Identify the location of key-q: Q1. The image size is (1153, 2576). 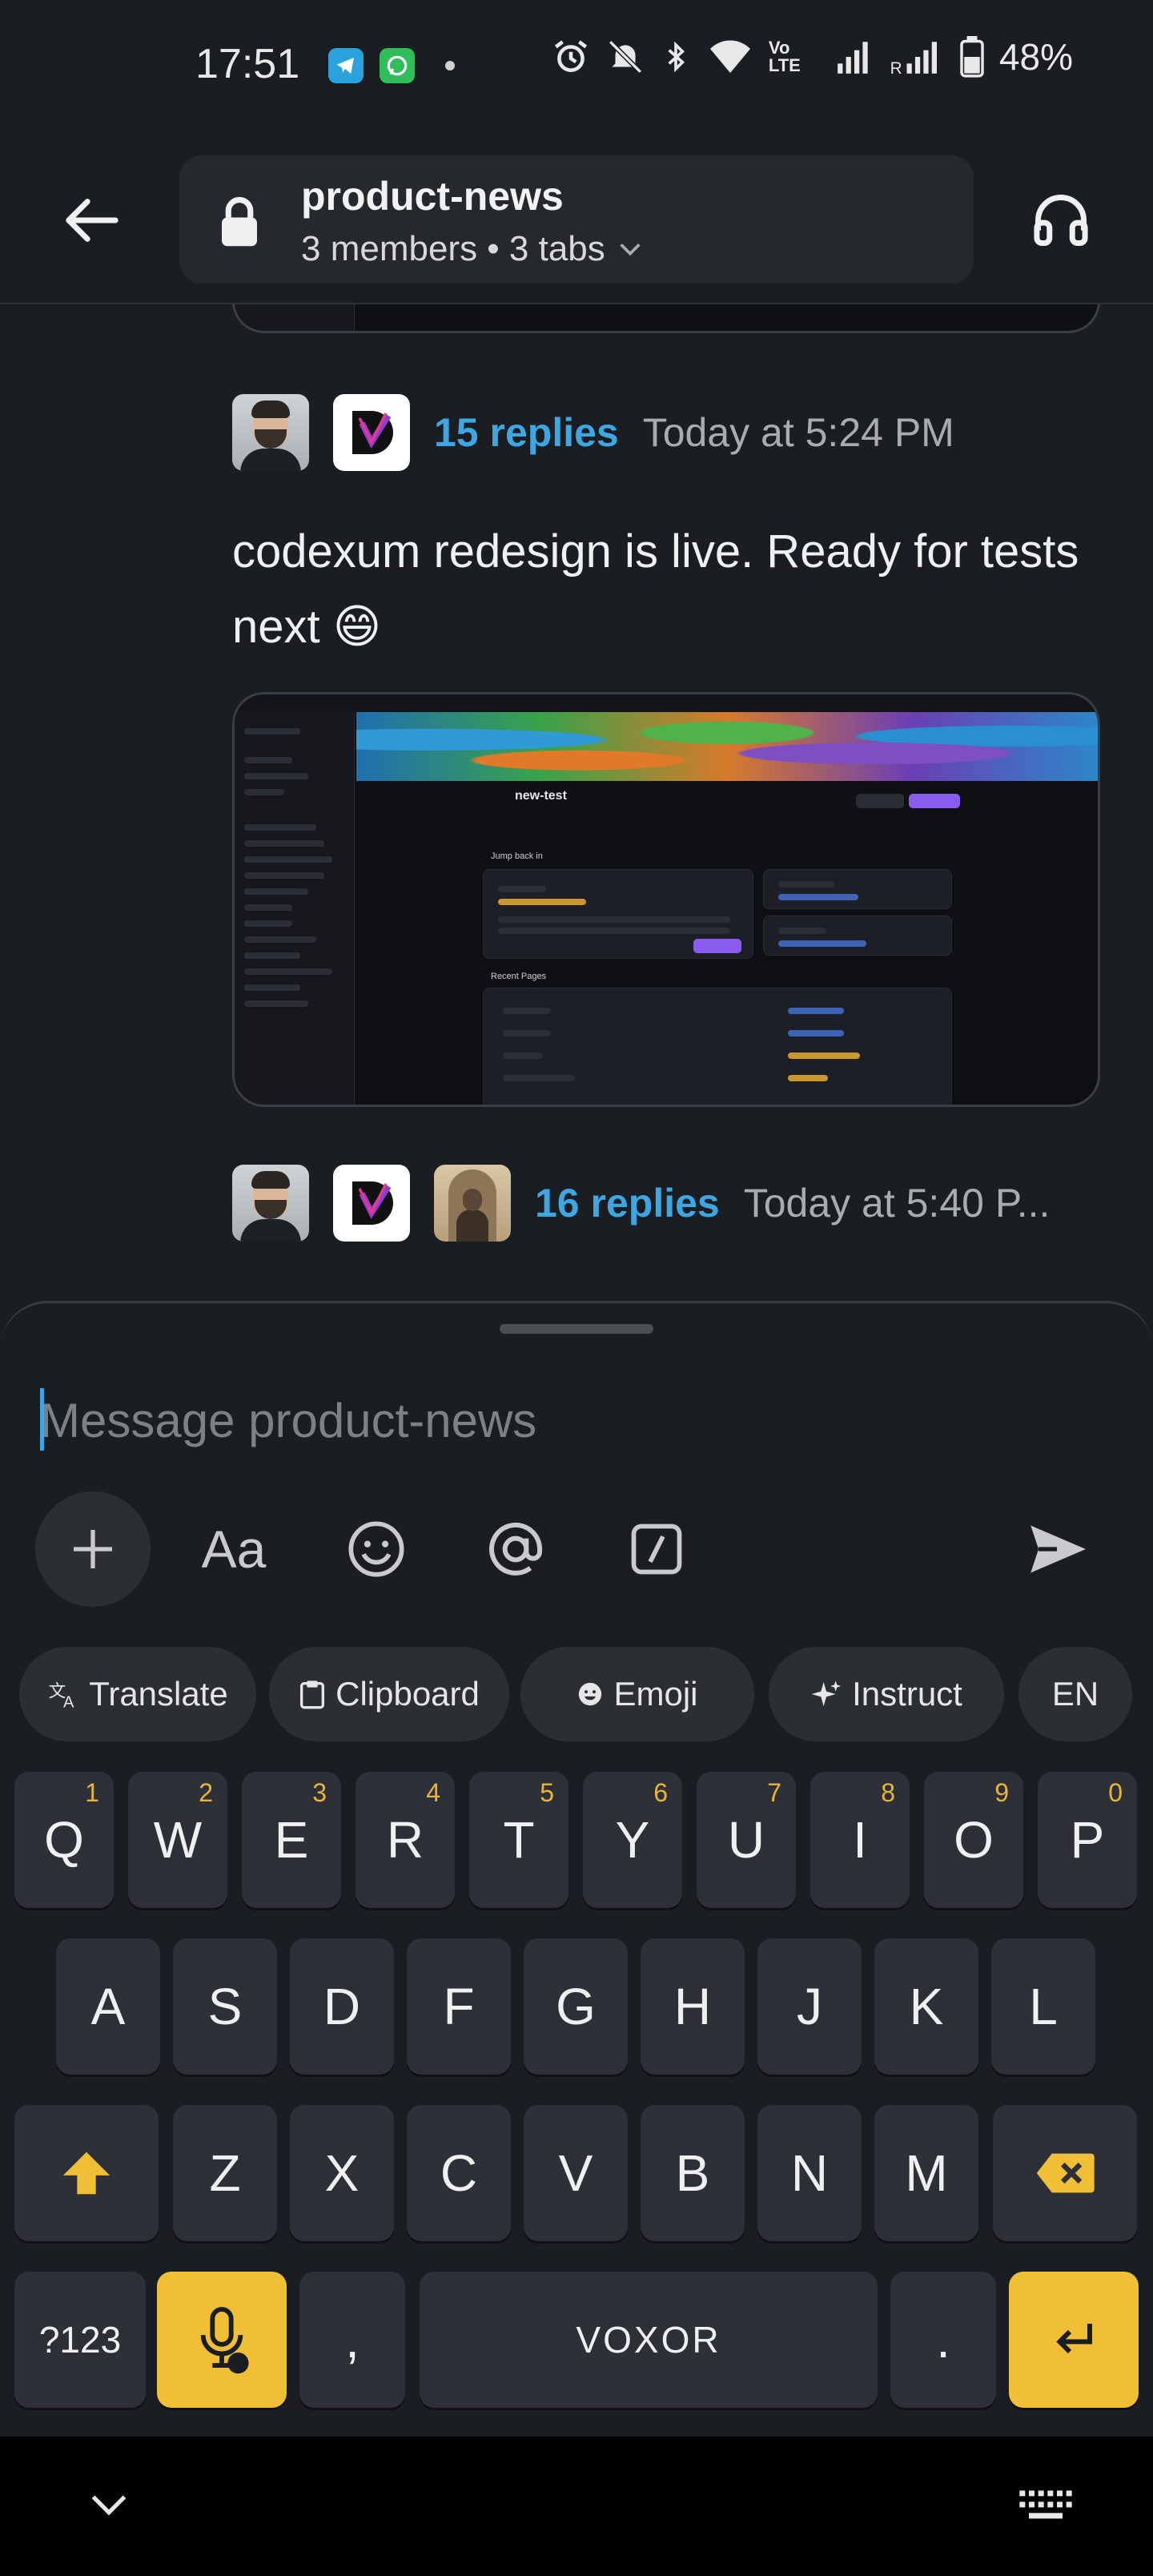
(64, 1840).